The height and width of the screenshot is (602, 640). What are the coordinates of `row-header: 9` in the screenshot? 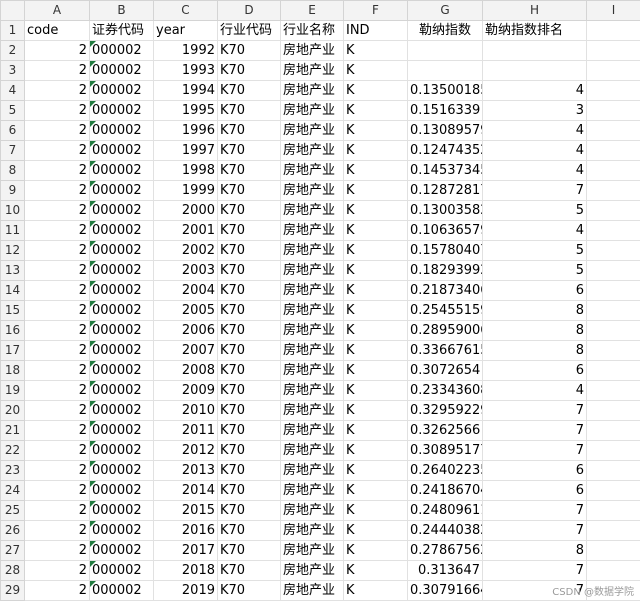 It's located at (12, 190).